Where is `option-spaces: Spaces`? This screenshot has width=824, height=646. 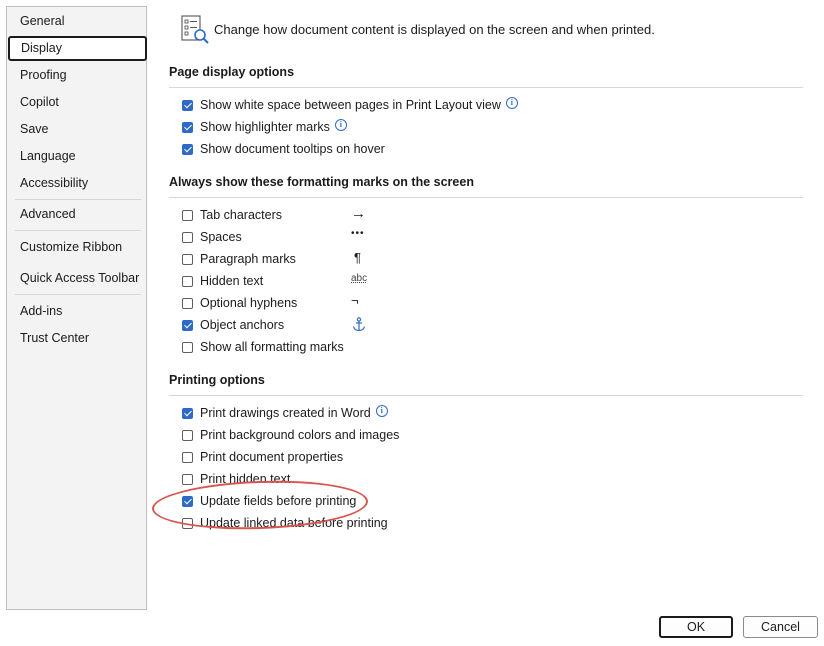
option-spaces: Spaces is located at coordinates (212, 237).